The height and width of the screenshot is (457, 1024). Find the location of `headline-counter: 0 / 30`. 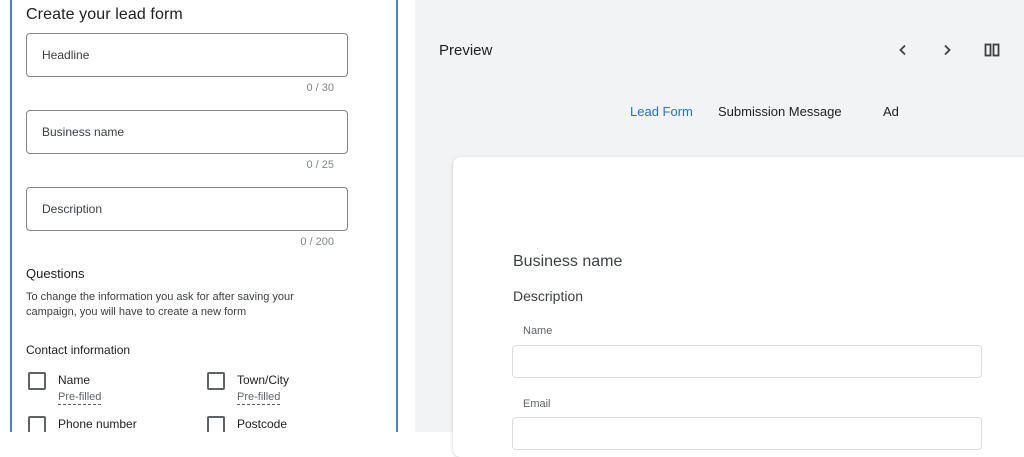

headline-counter: 0 / 30 is located at coordinates (320, 88).